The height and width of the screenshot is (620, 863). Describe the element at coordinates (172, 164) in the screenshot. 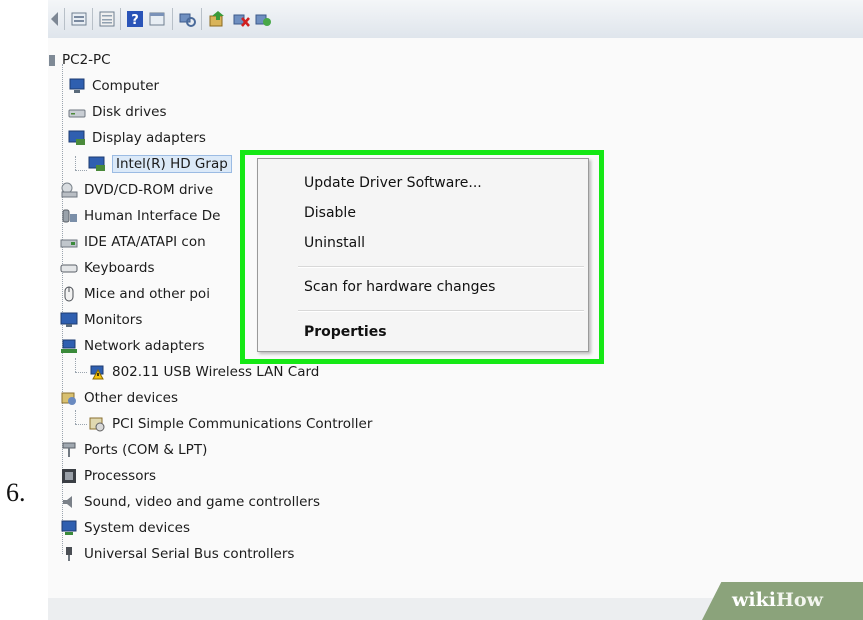

I see `tree-item-label: Intel(R) HD Grap` at that location.